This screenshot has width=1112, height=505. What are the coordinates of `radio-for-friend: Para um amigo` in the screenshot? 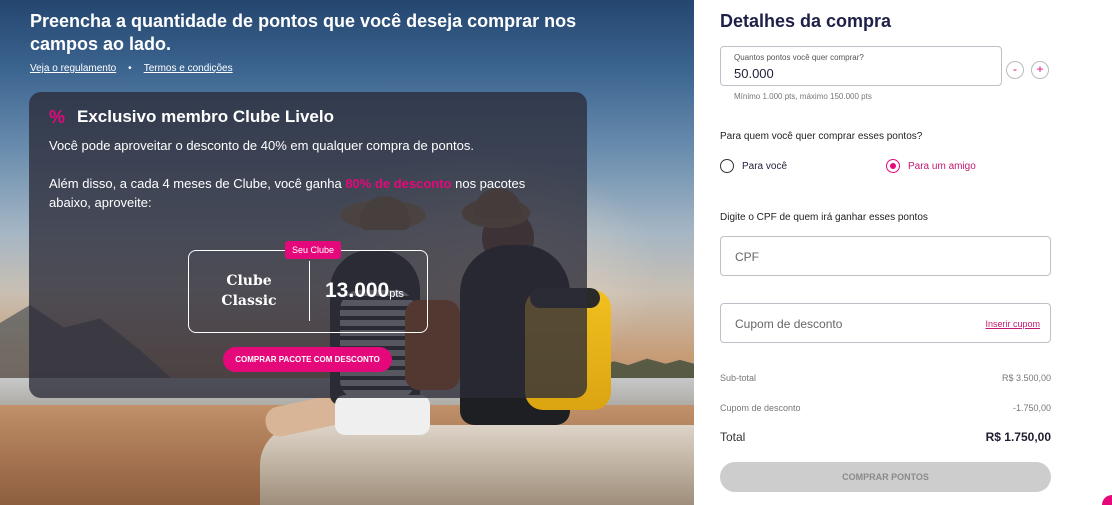 It's located at (931, 166).